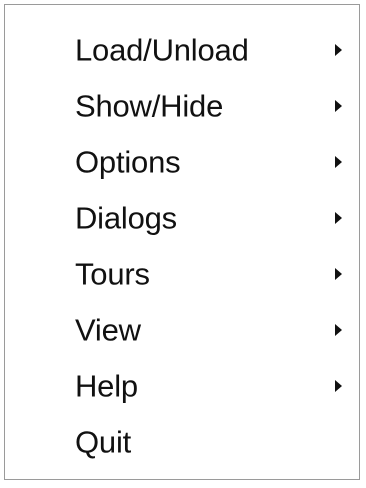 Image resolution: width=366 pixels, height=488 pixels. I want to click on menu-item-label: Quit, so click(103, 442).